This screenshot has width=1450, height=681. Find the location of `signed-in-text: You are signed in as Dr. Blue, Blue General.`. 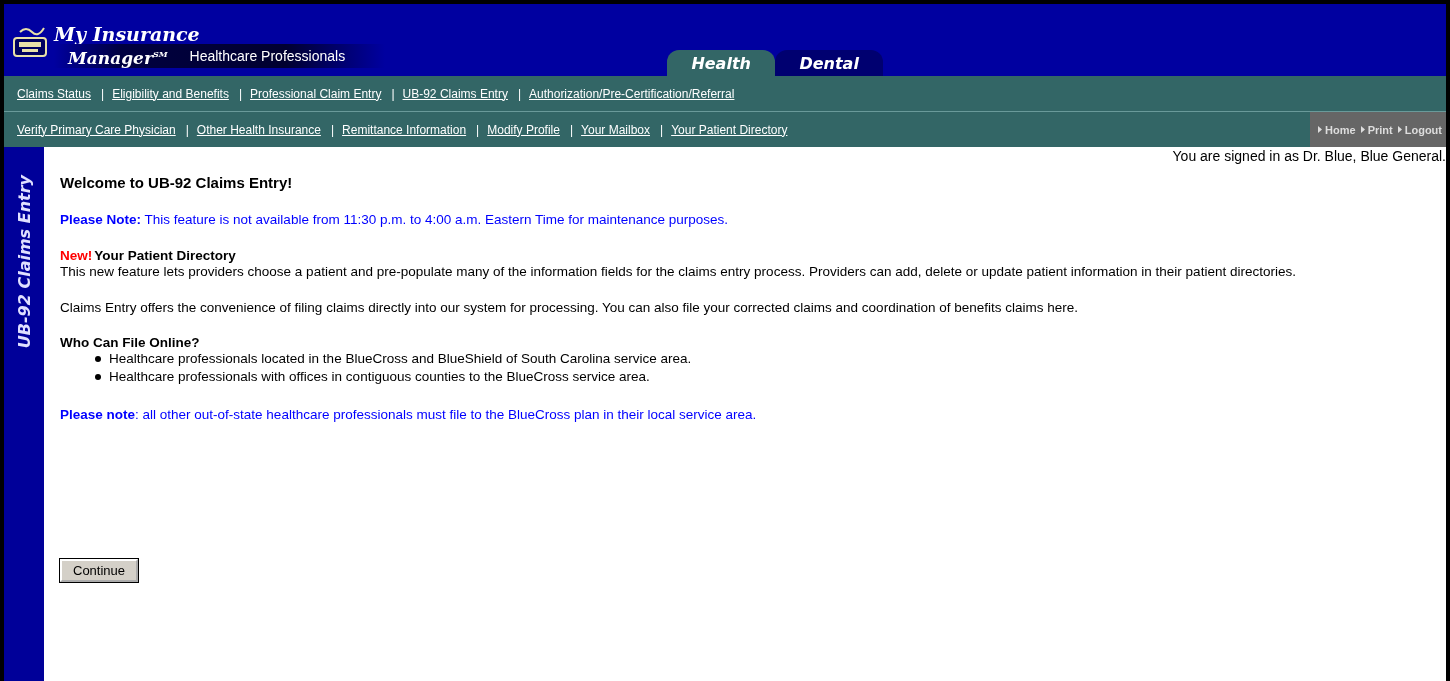

signed-in-text: You are signed in as Dr. Blue, Blue General. is located at coordinates (1309, 156).